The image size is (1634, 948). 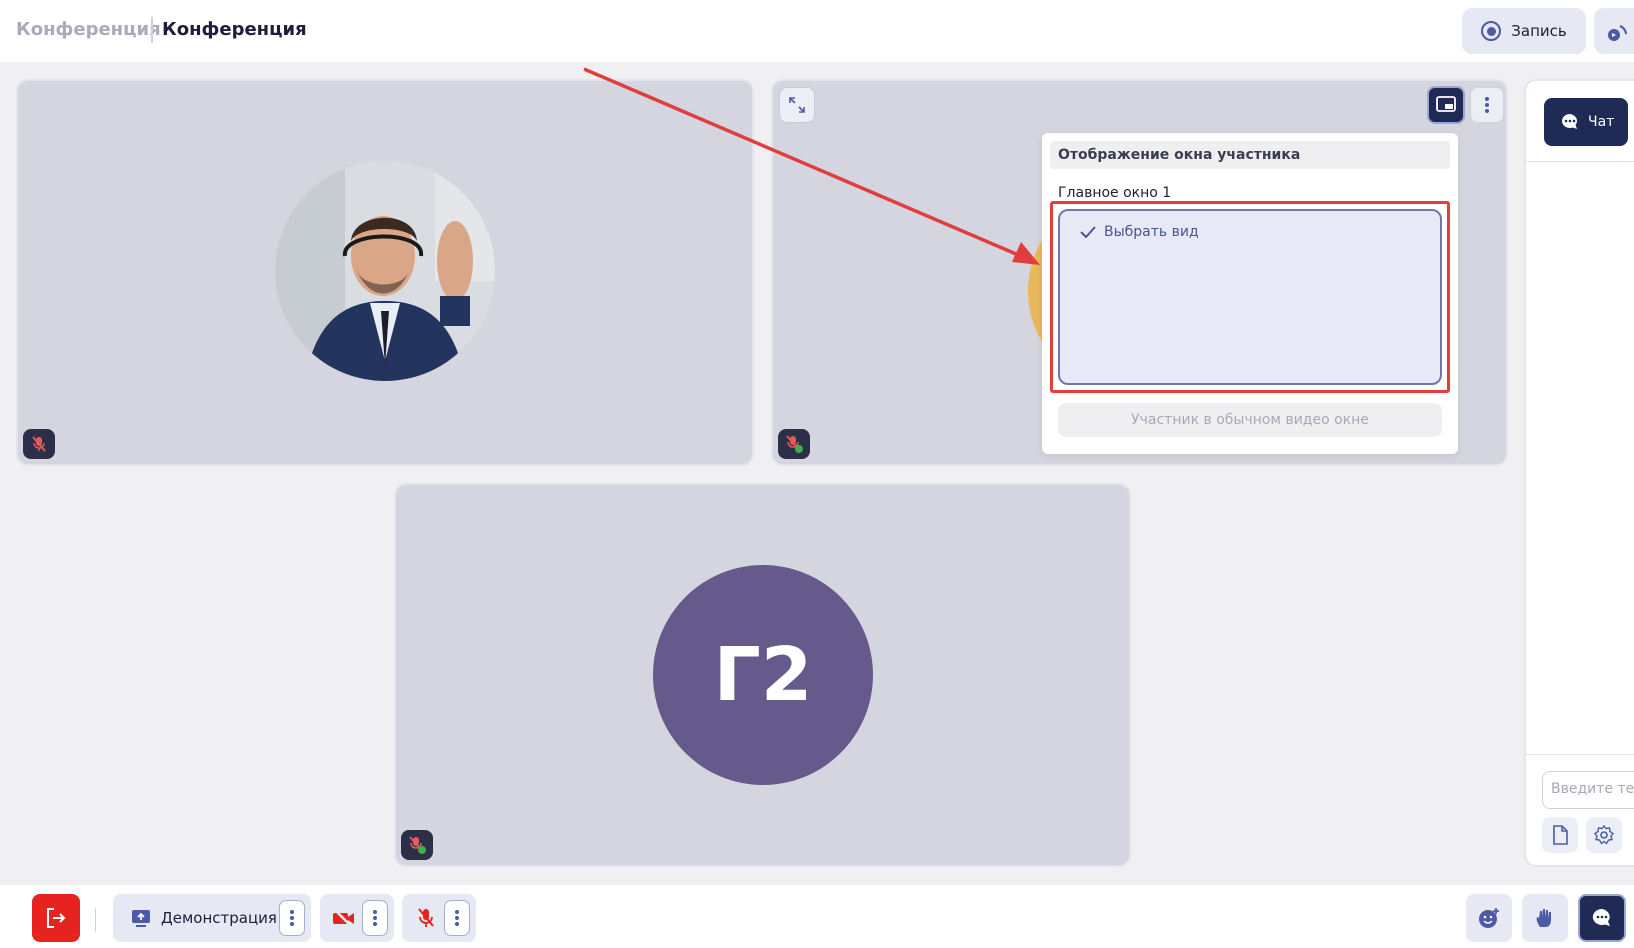 I want to click on camera-off-icon, so click(x=343, y=918).